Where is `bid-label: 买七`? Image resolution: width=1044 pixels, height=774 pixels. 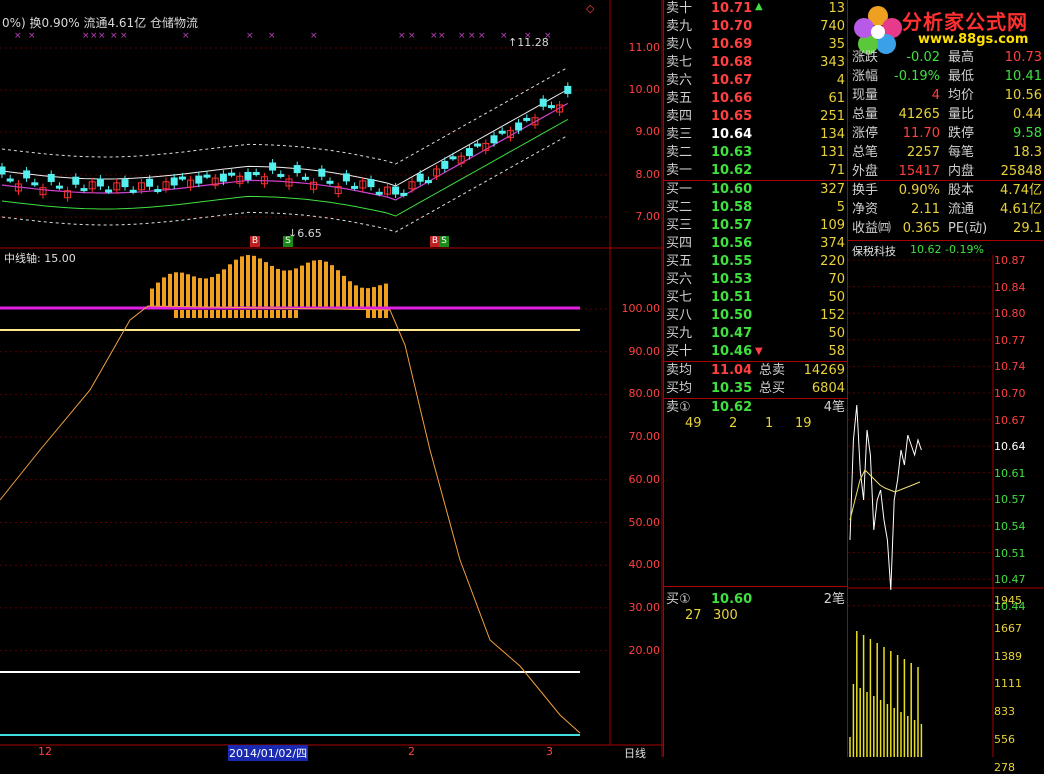 bid-label: 买七 is located at coordinates (679, 297).